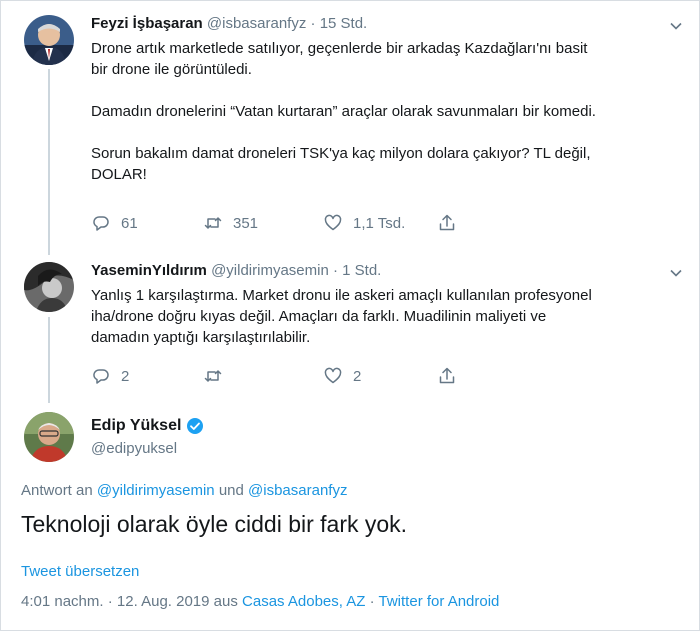  Describe the element at coordinates (201, 337) in the screenshot. I see `tweet-line: damadın yaptığı karşılaştırılabilir.` at that location.